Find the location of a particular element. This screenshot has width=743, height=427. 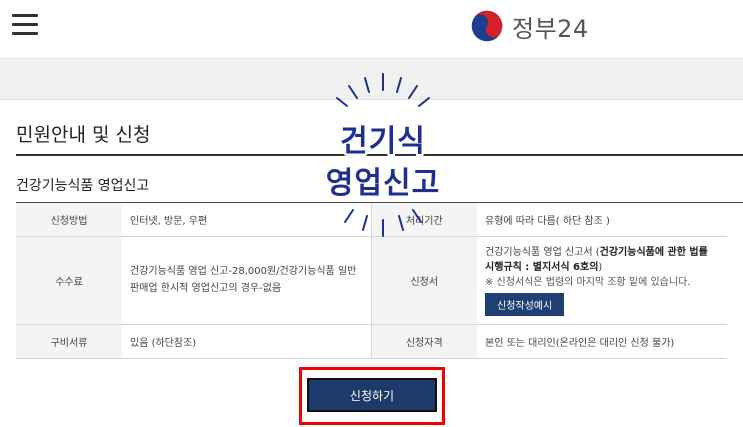

brand-name: 정부24 is located at coordinates (550, 28).